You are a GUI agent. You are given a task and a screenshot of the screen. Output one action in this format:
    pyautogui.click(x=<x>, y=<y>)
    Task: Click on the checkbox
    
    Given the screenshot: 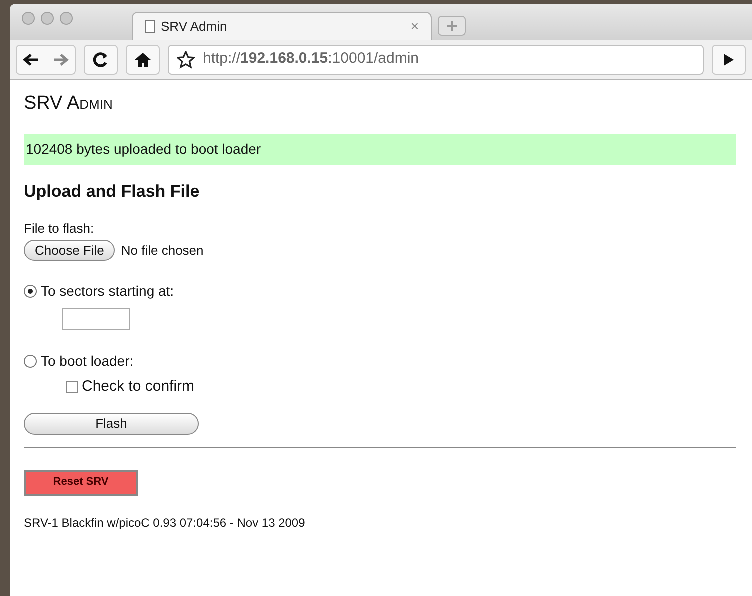 What is the action you would take?
    pyautogui.click(x=72, y=387)
    